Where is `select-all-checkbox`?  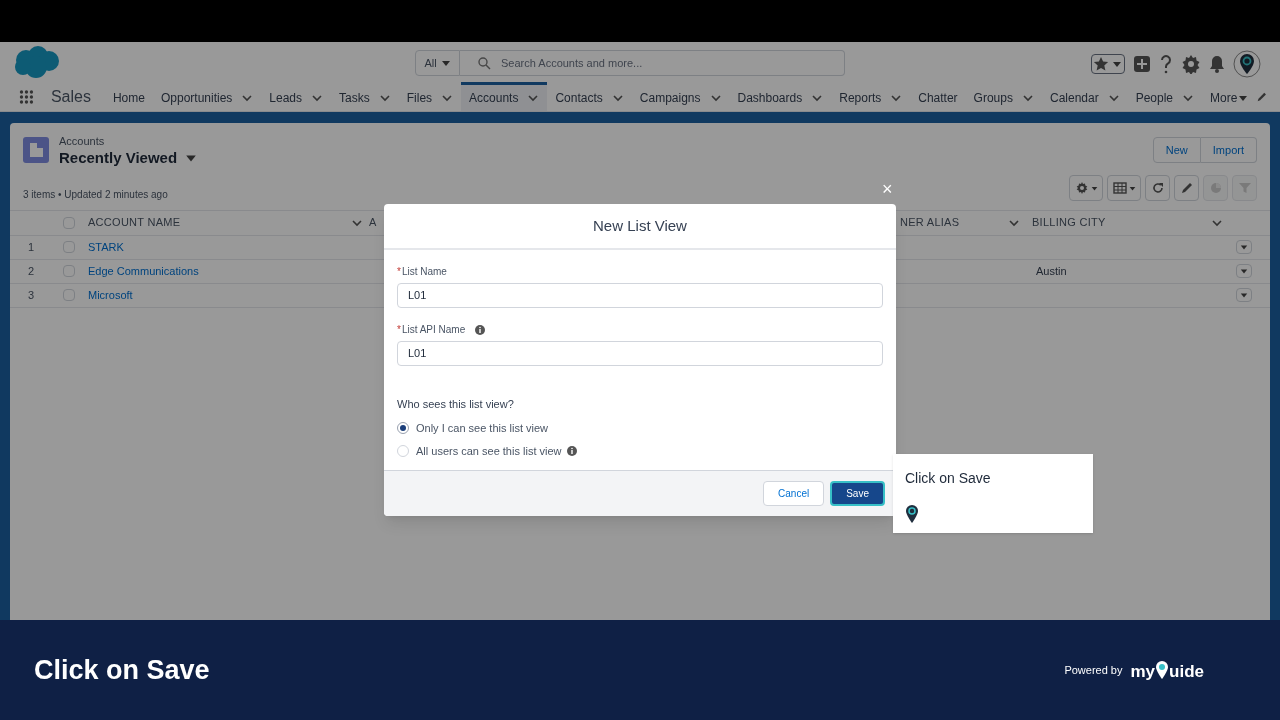 select-all-checkbox is located at coordinates (69, 222).